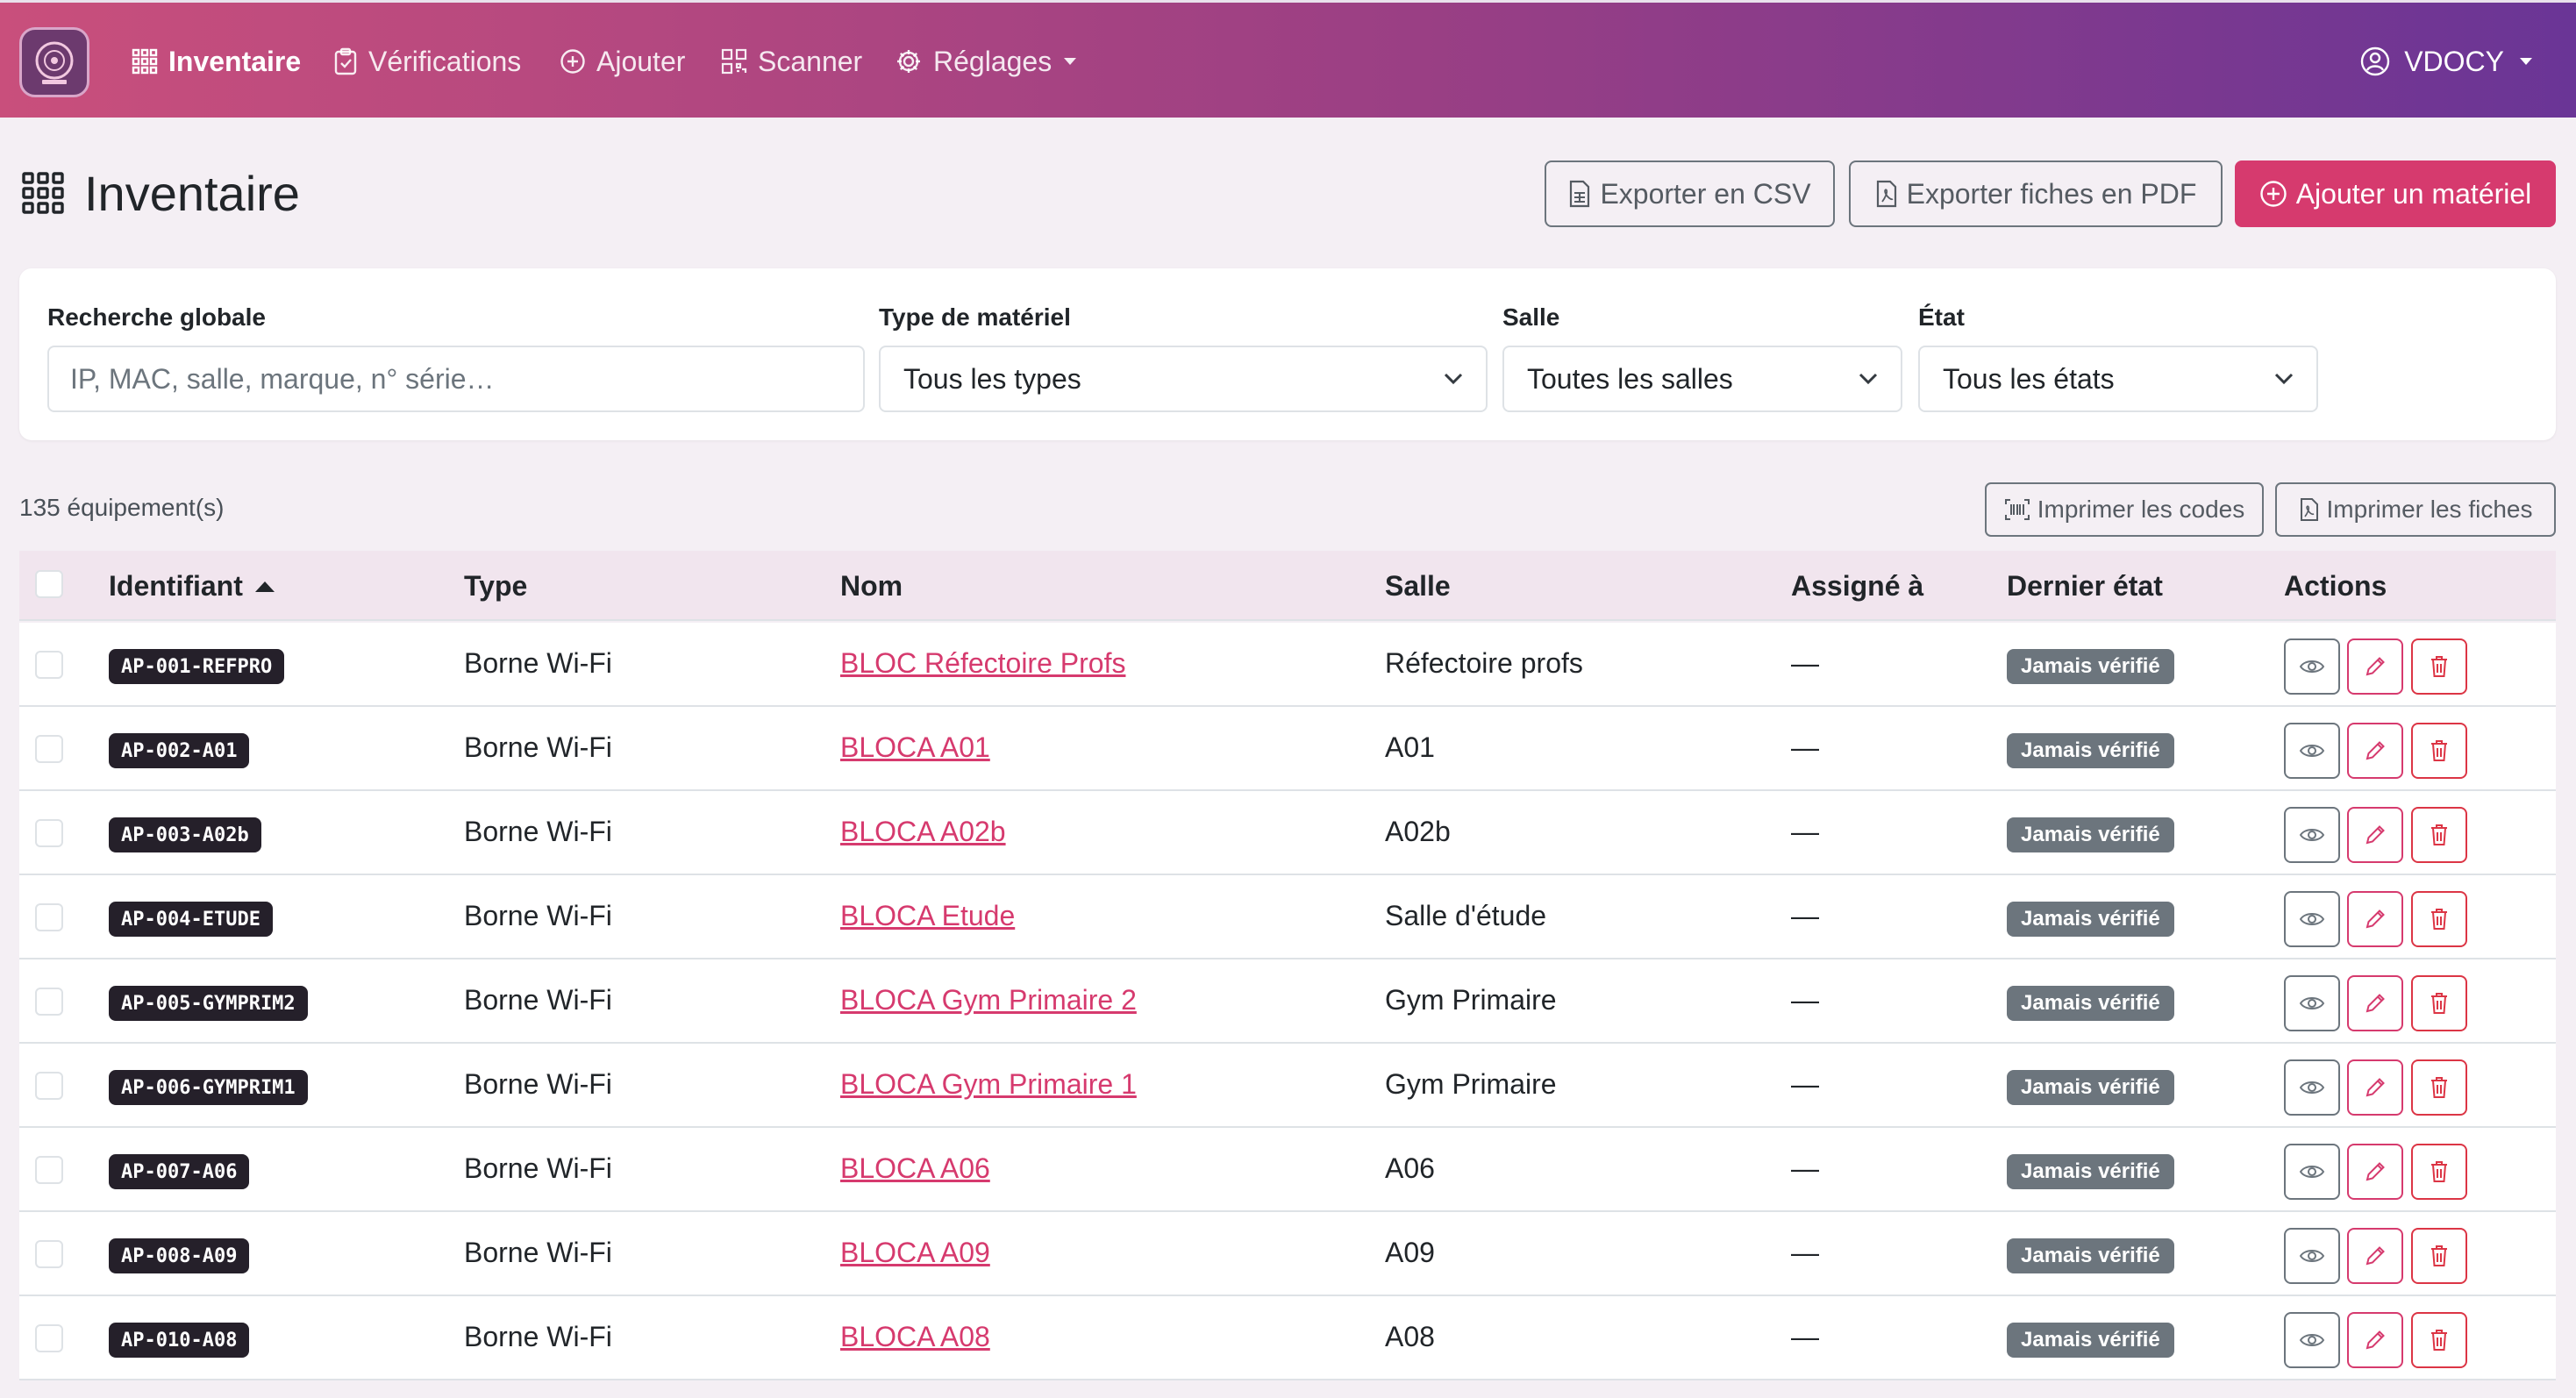 The width and height of the screenshot is (2576, 1398). Describe the element at coordinates (427, 61) in the screenshot. I see `nav-item-verifications: Vérifications` at that location.